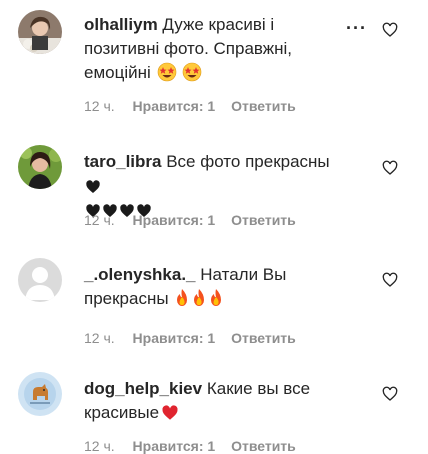  I want to click on comment-body-line2: позитивні фото. Справжні,, so click(188, 48).